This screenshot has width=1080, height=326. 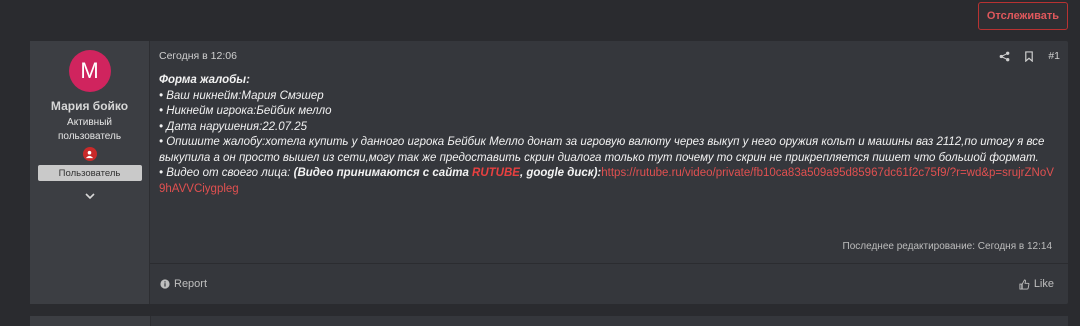 What do you see at coordinates (198, 56) in the screenshot?
I see `post-date: Сегодня в 12:06` at bounding box center [198, 56].